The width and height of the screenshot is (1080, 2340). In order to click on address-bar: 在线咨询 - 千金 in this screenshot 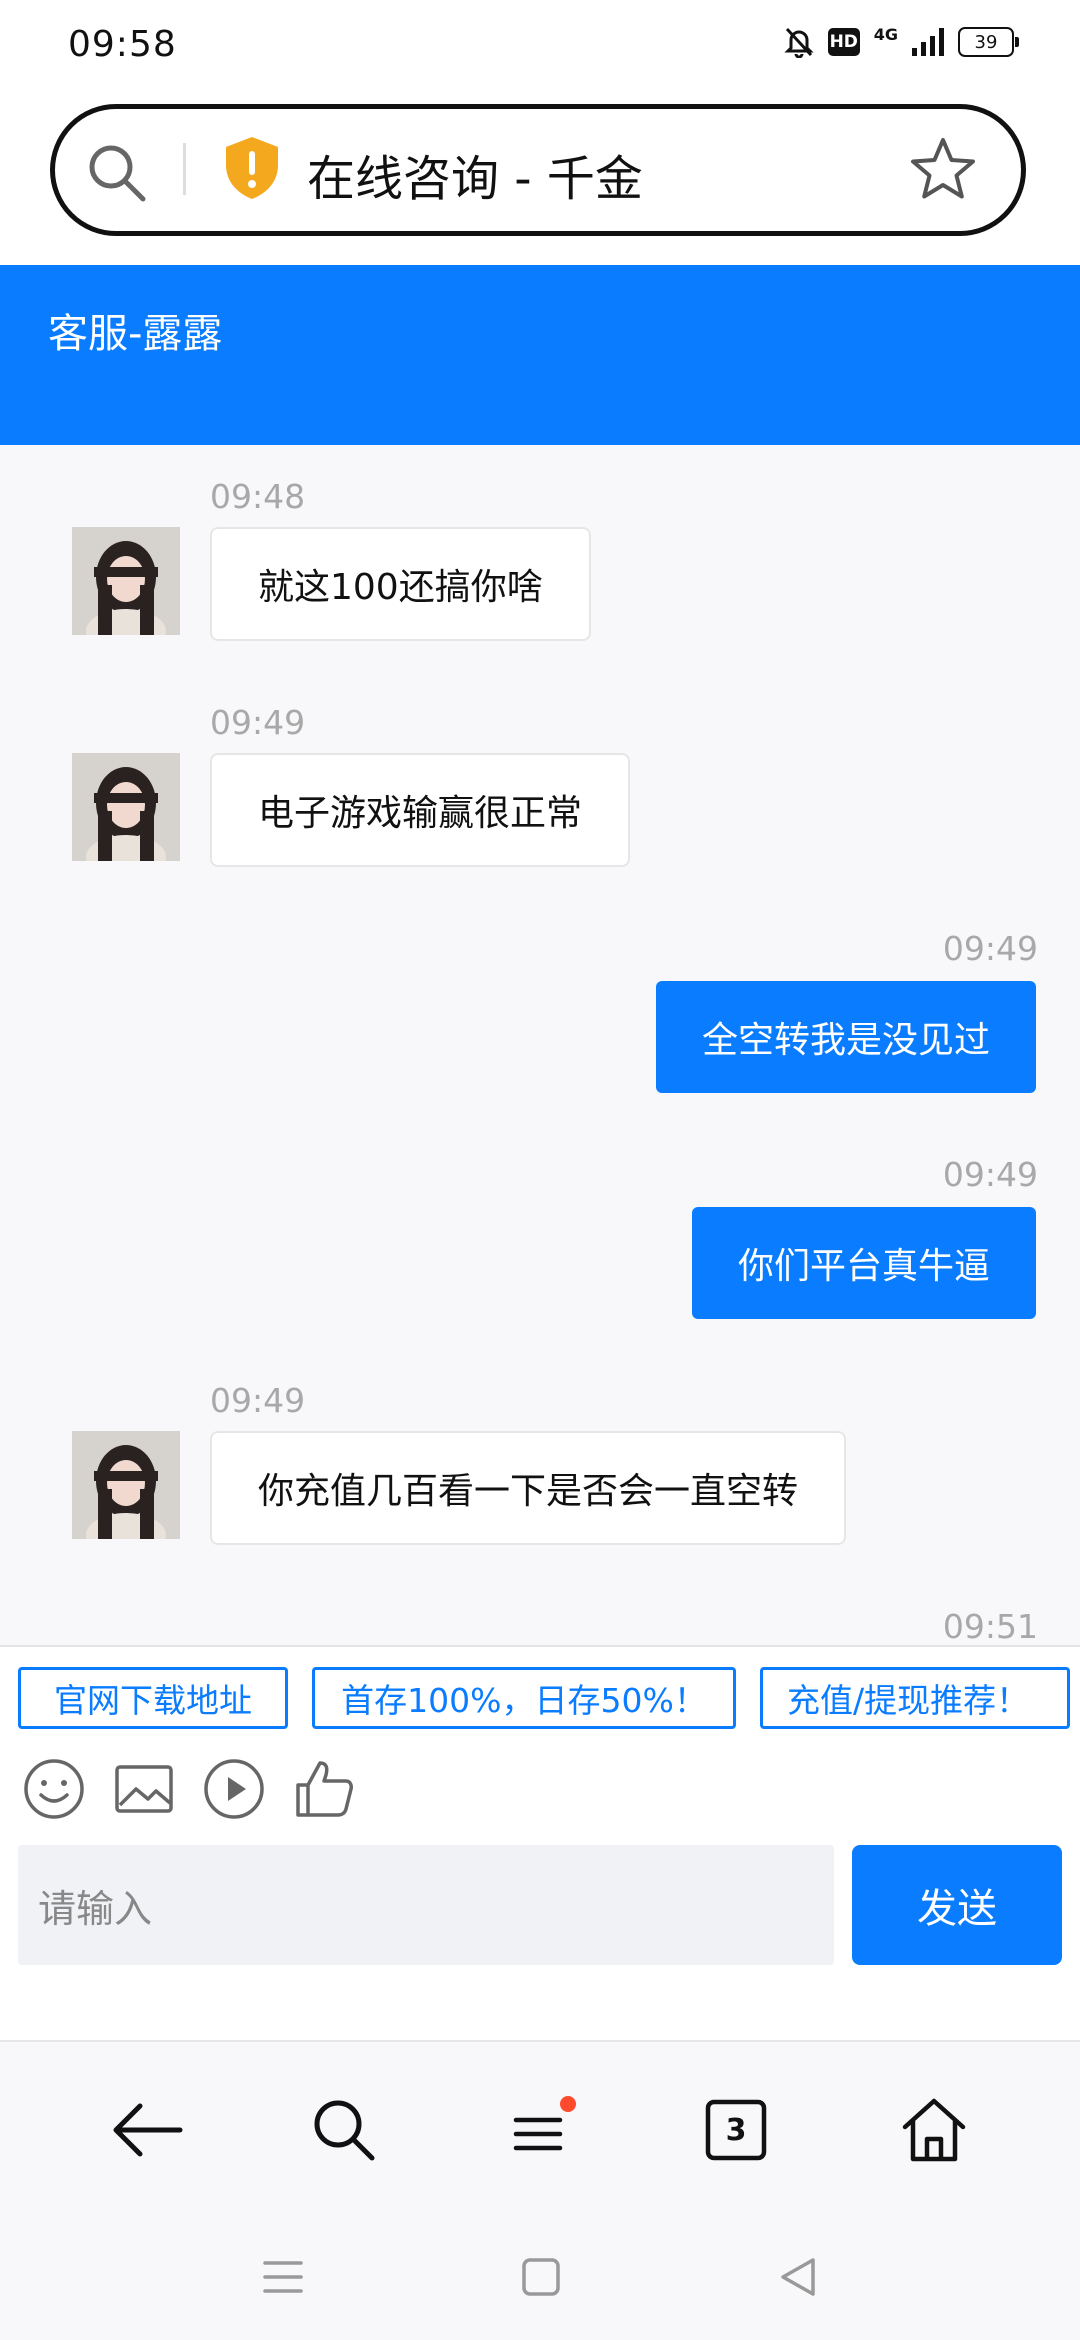, I will do `click(538, 170)`.